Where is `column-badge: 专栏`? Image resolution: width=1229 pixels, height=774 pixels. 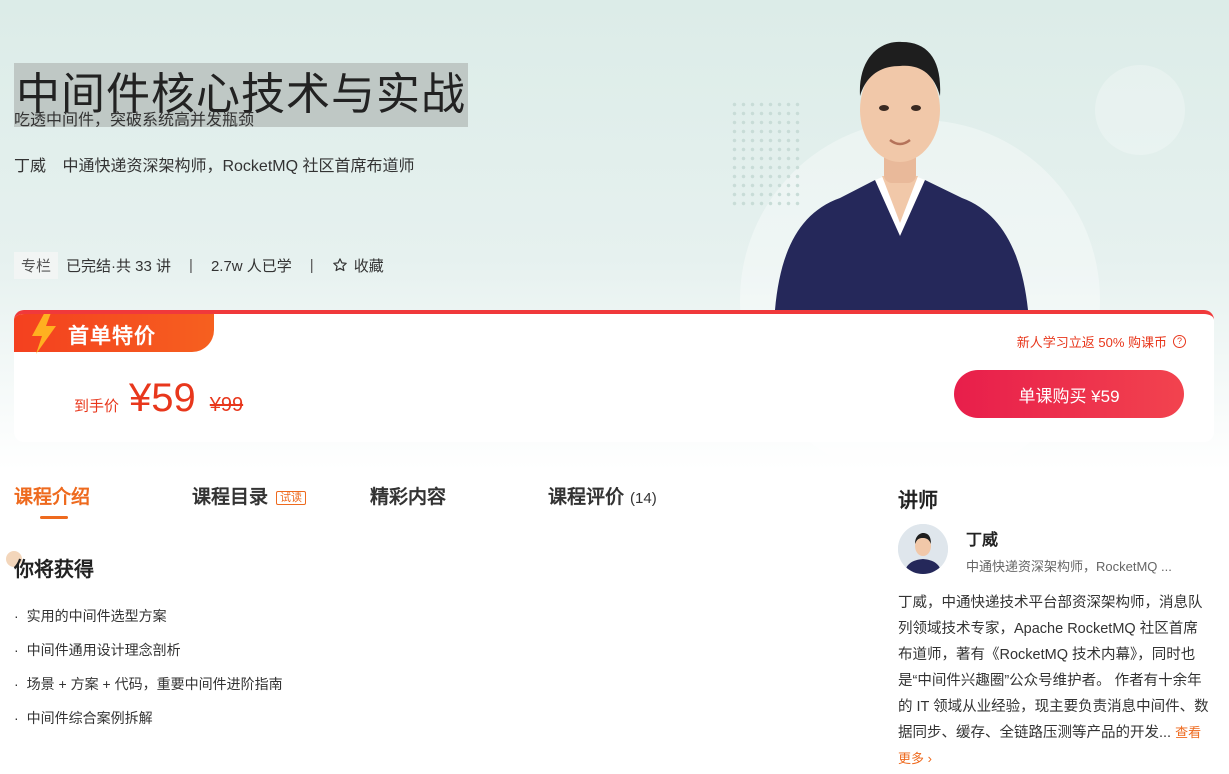
column-badge: 专栏 is located at coordinates (36, 265).